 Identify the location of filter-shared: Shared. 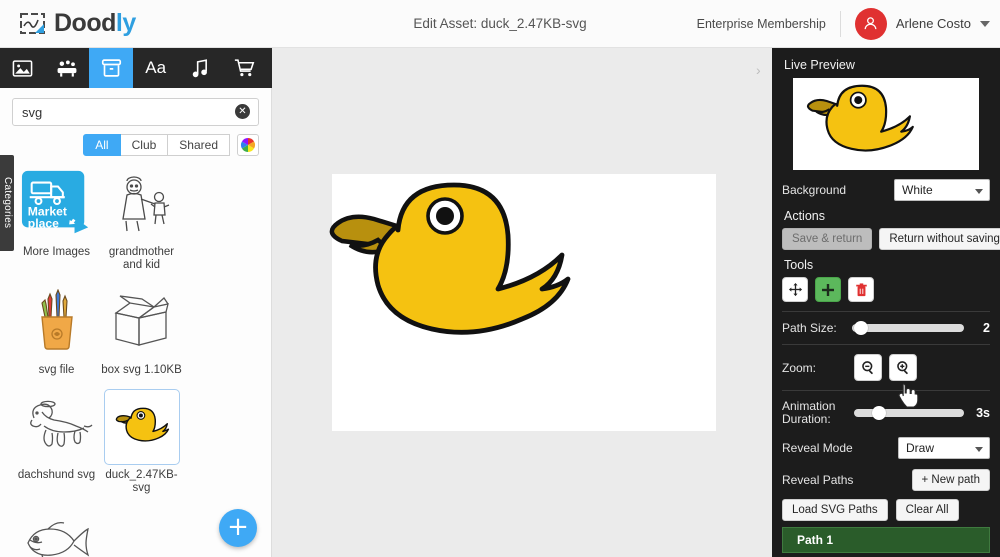
(199, 145).